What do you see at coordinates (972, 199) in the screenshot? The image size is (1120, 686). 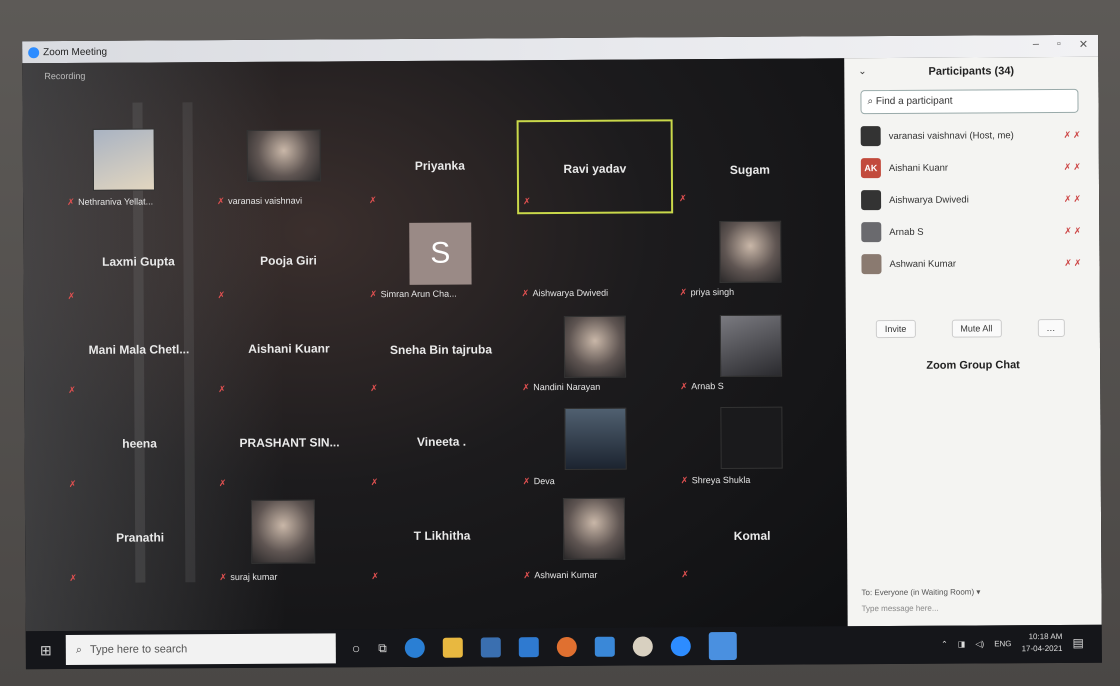 I see `participant-row: Aishwarya Dwivedi ✗✗` at bounding box center [972, 199].